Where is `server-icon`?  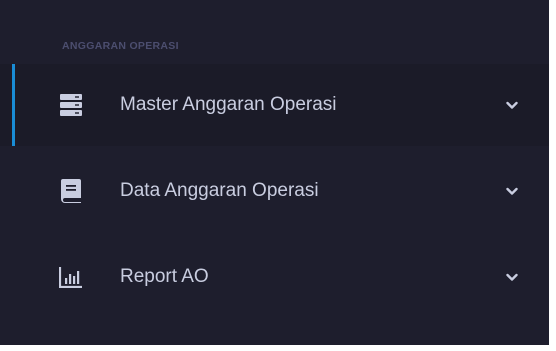 server-icon is located at coordinates (71, 105).